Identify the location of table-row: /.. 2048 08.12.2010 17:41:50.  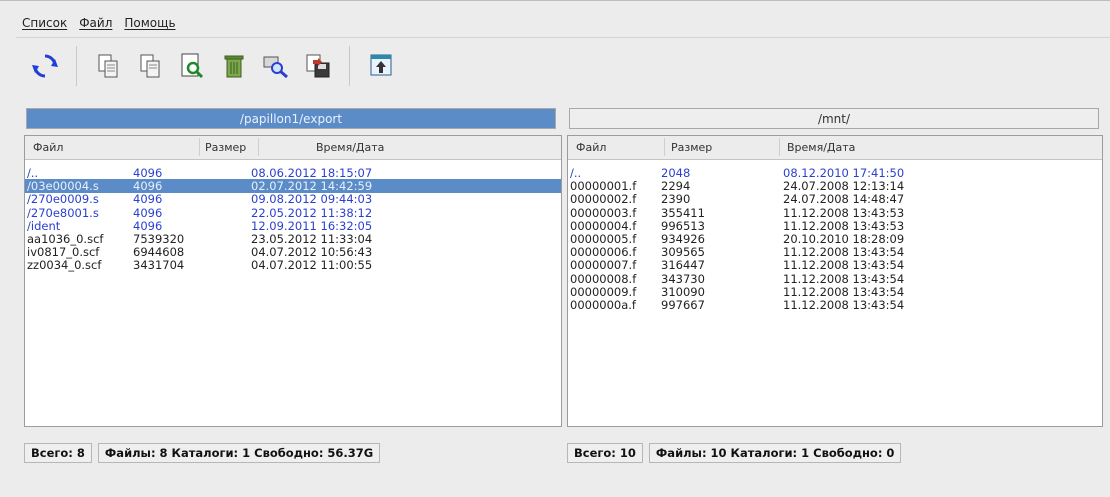
(835, 173).